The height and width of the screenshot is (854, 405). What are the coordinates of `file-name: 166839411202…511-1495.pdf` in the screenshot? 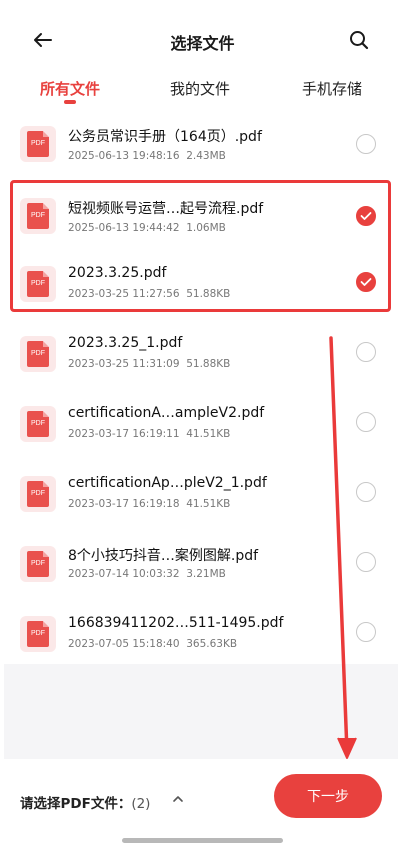 It's located at (176, 623).